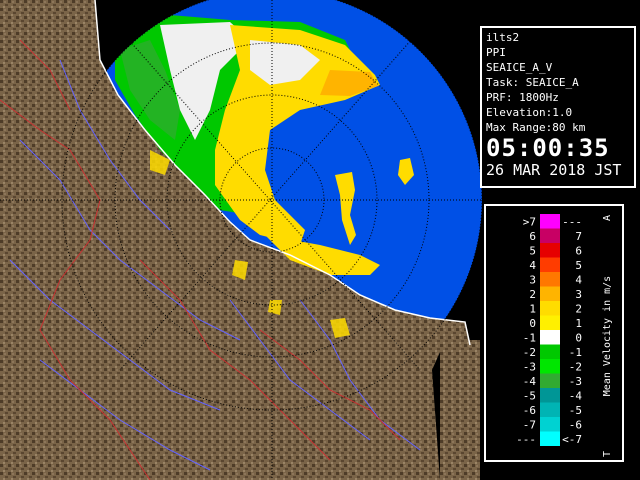 The height and width of the screenshot is (480, 640). Describe the element at coordinates (572, 439) in the screenshot. I see `legend-right-label: <-7` at that location.